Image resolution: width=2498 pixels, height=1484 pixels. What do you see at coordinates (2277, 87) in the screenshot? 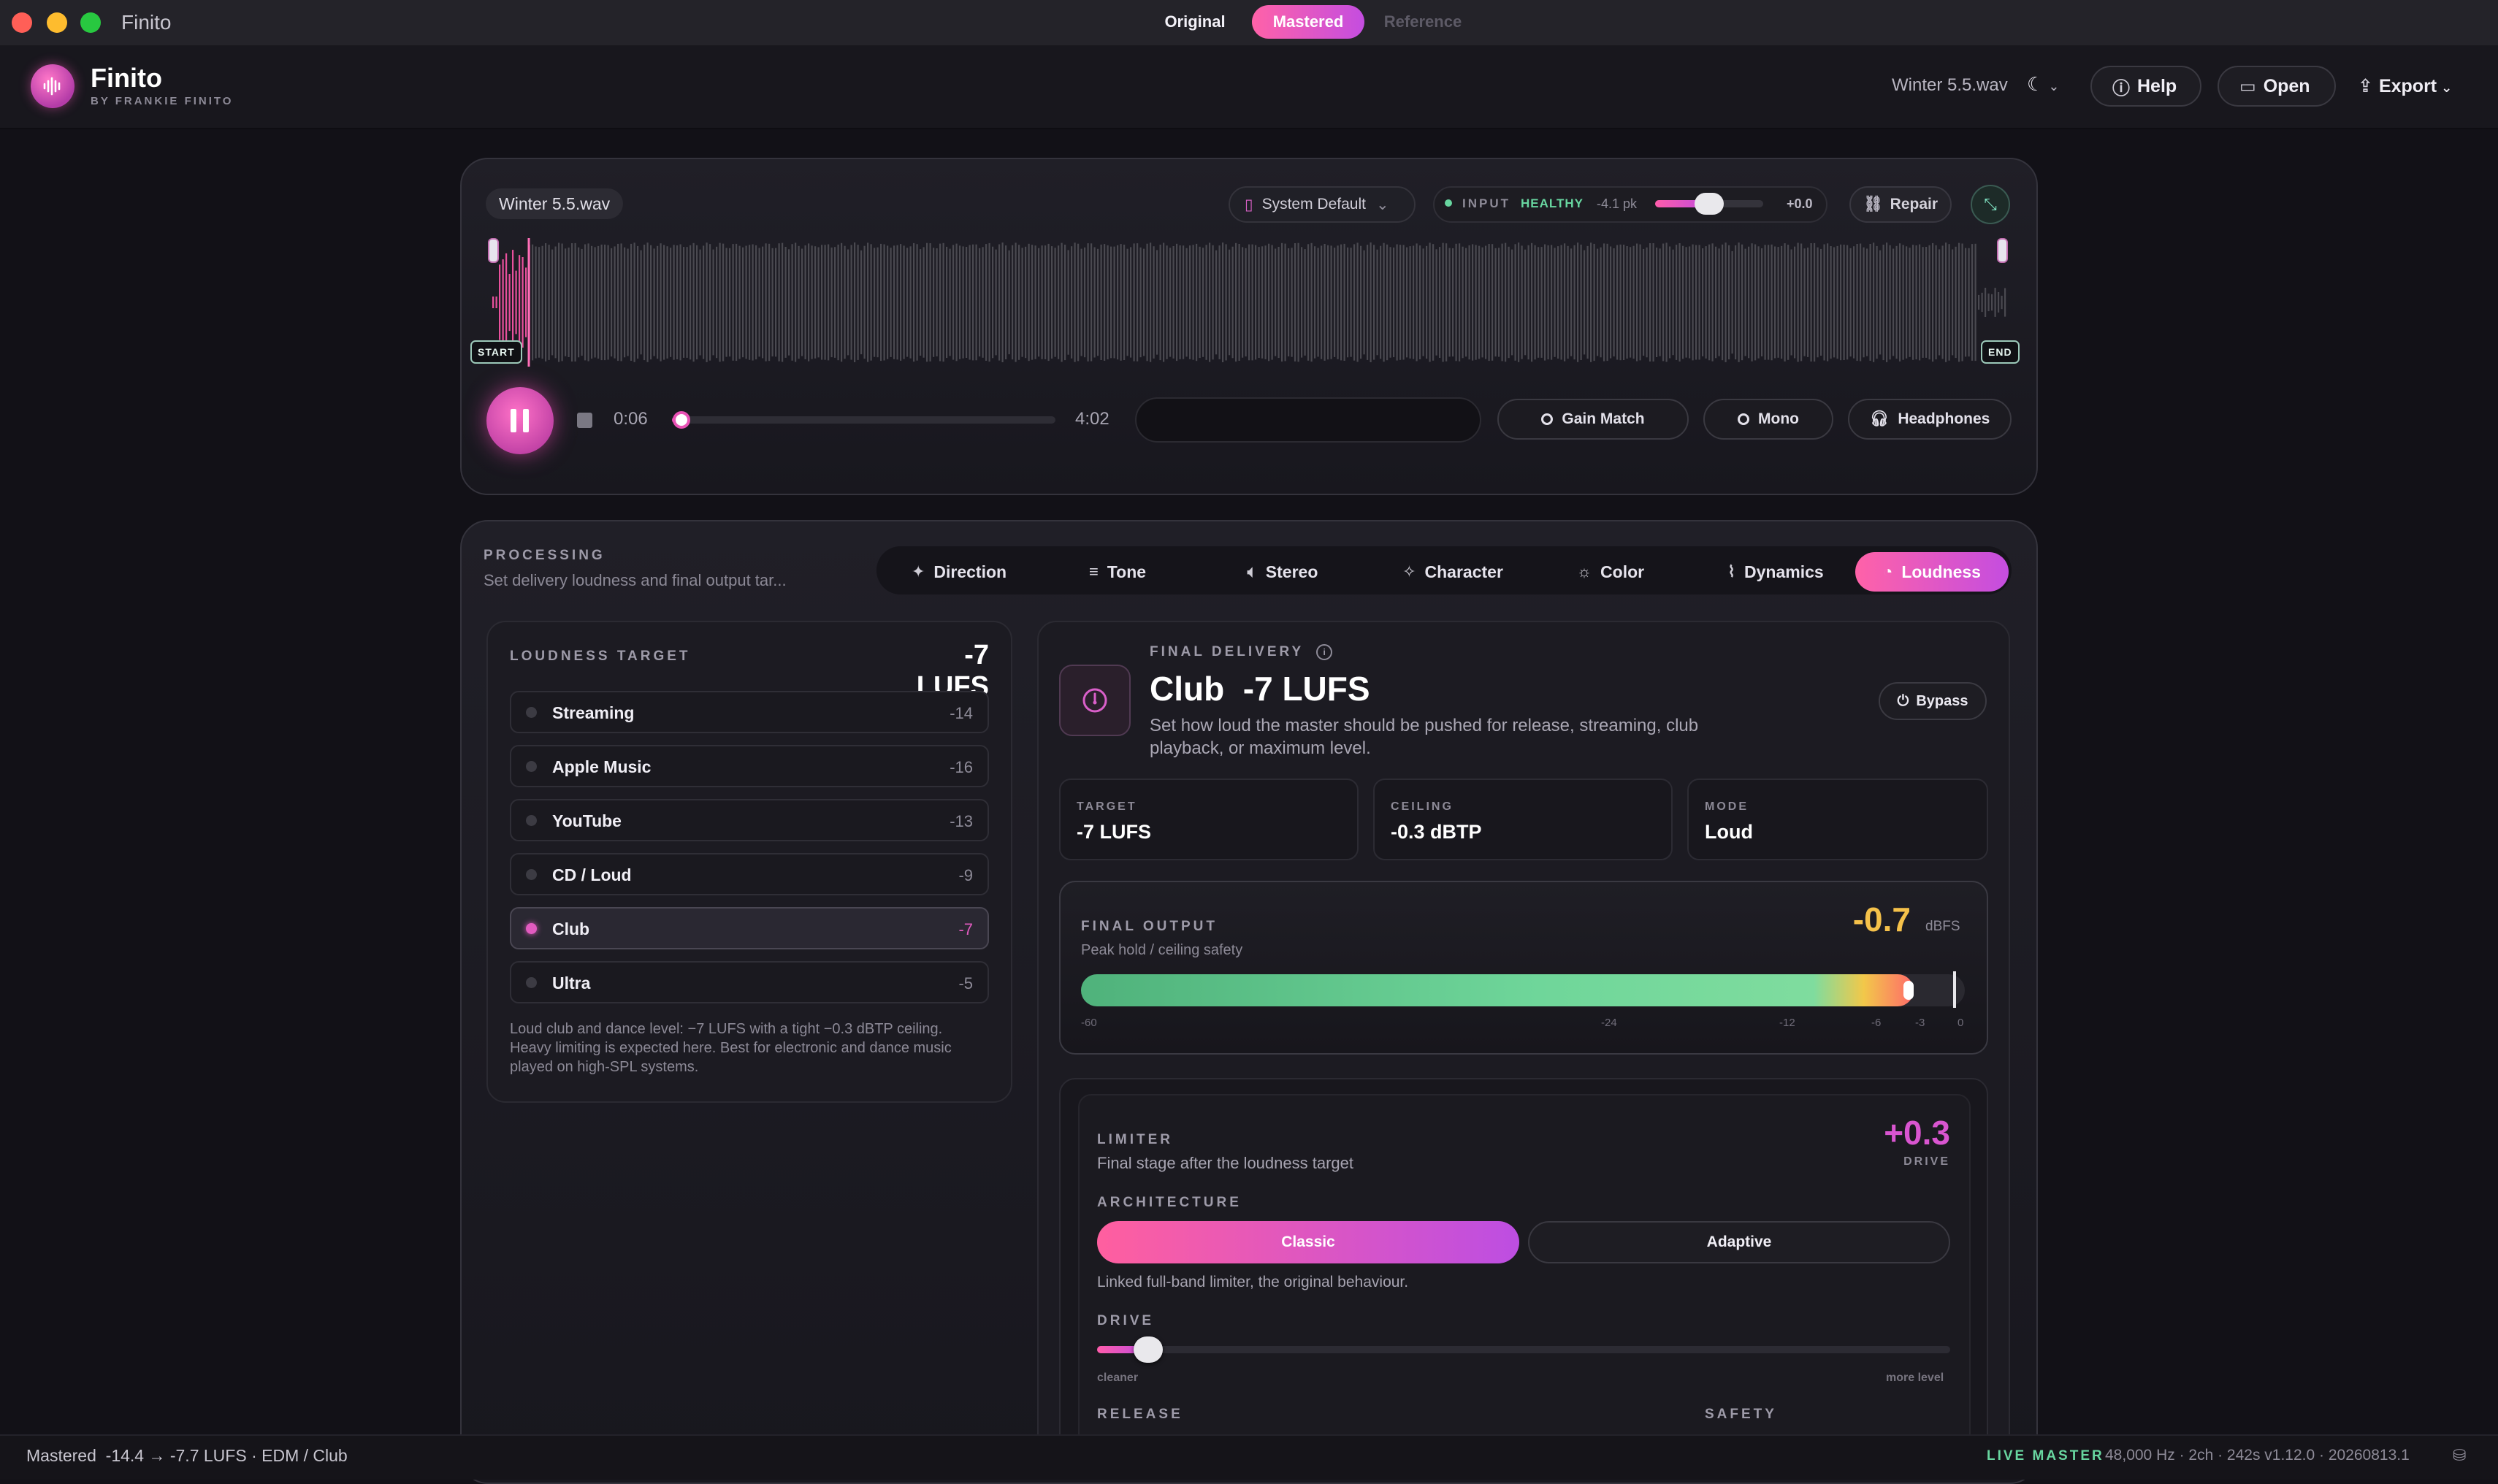
I see `open-button: ▭ Open` at bounding box center [2277, 87].